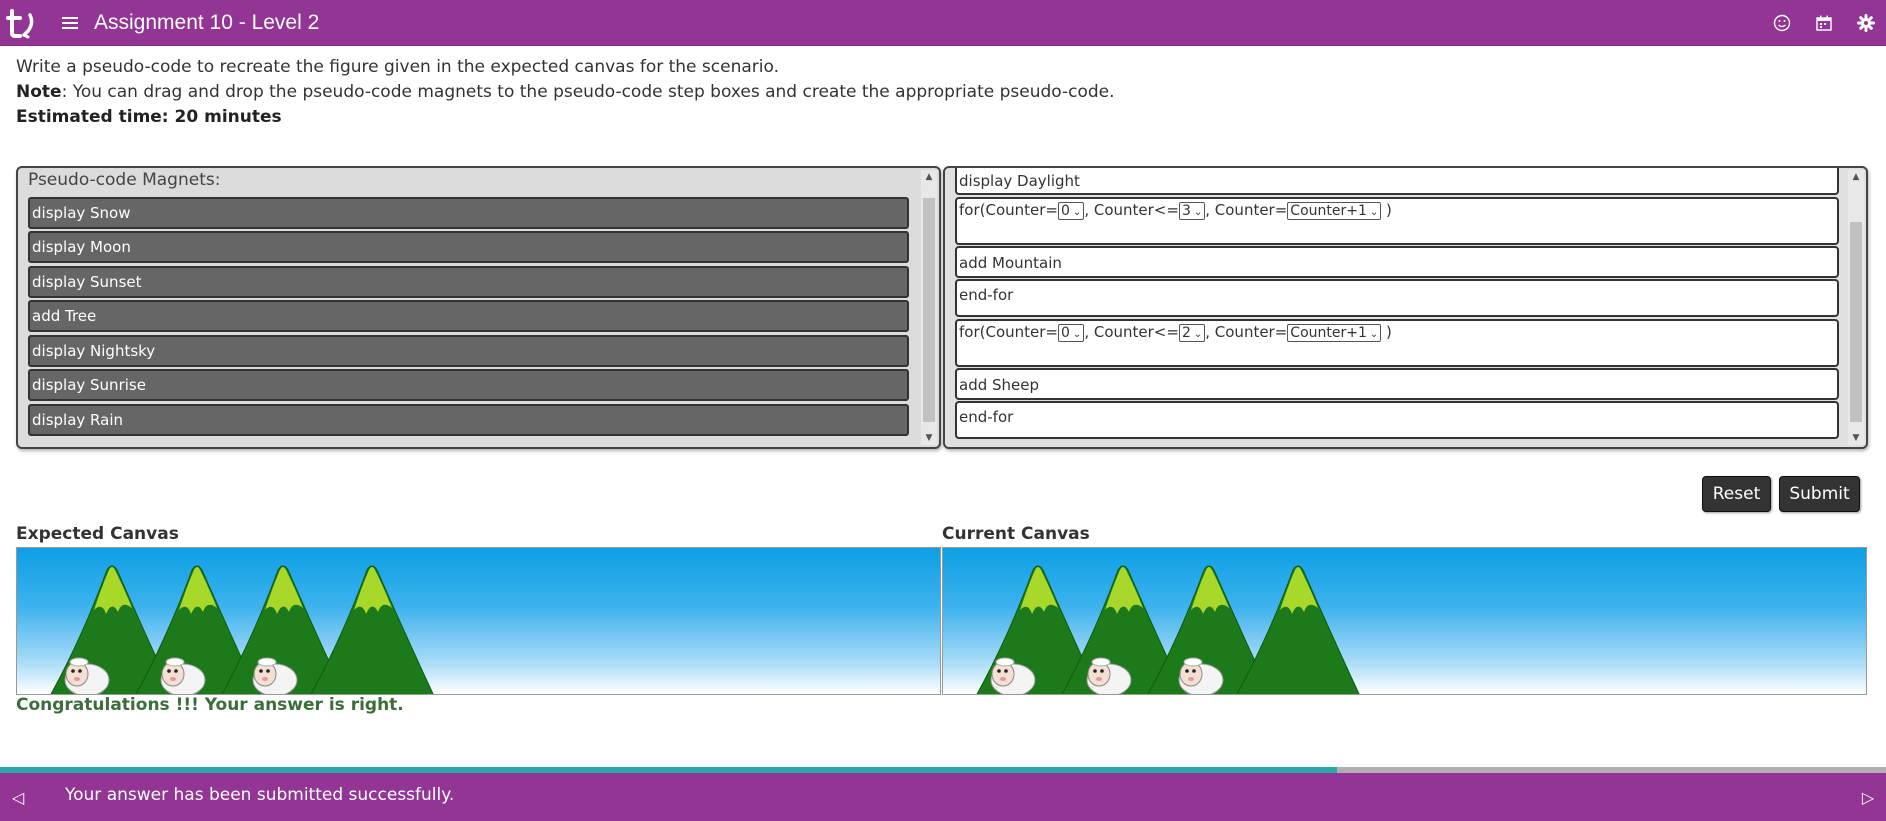 This screenshot has width=1886, height=821. I want to click on current-scene, so click(1168, 629).